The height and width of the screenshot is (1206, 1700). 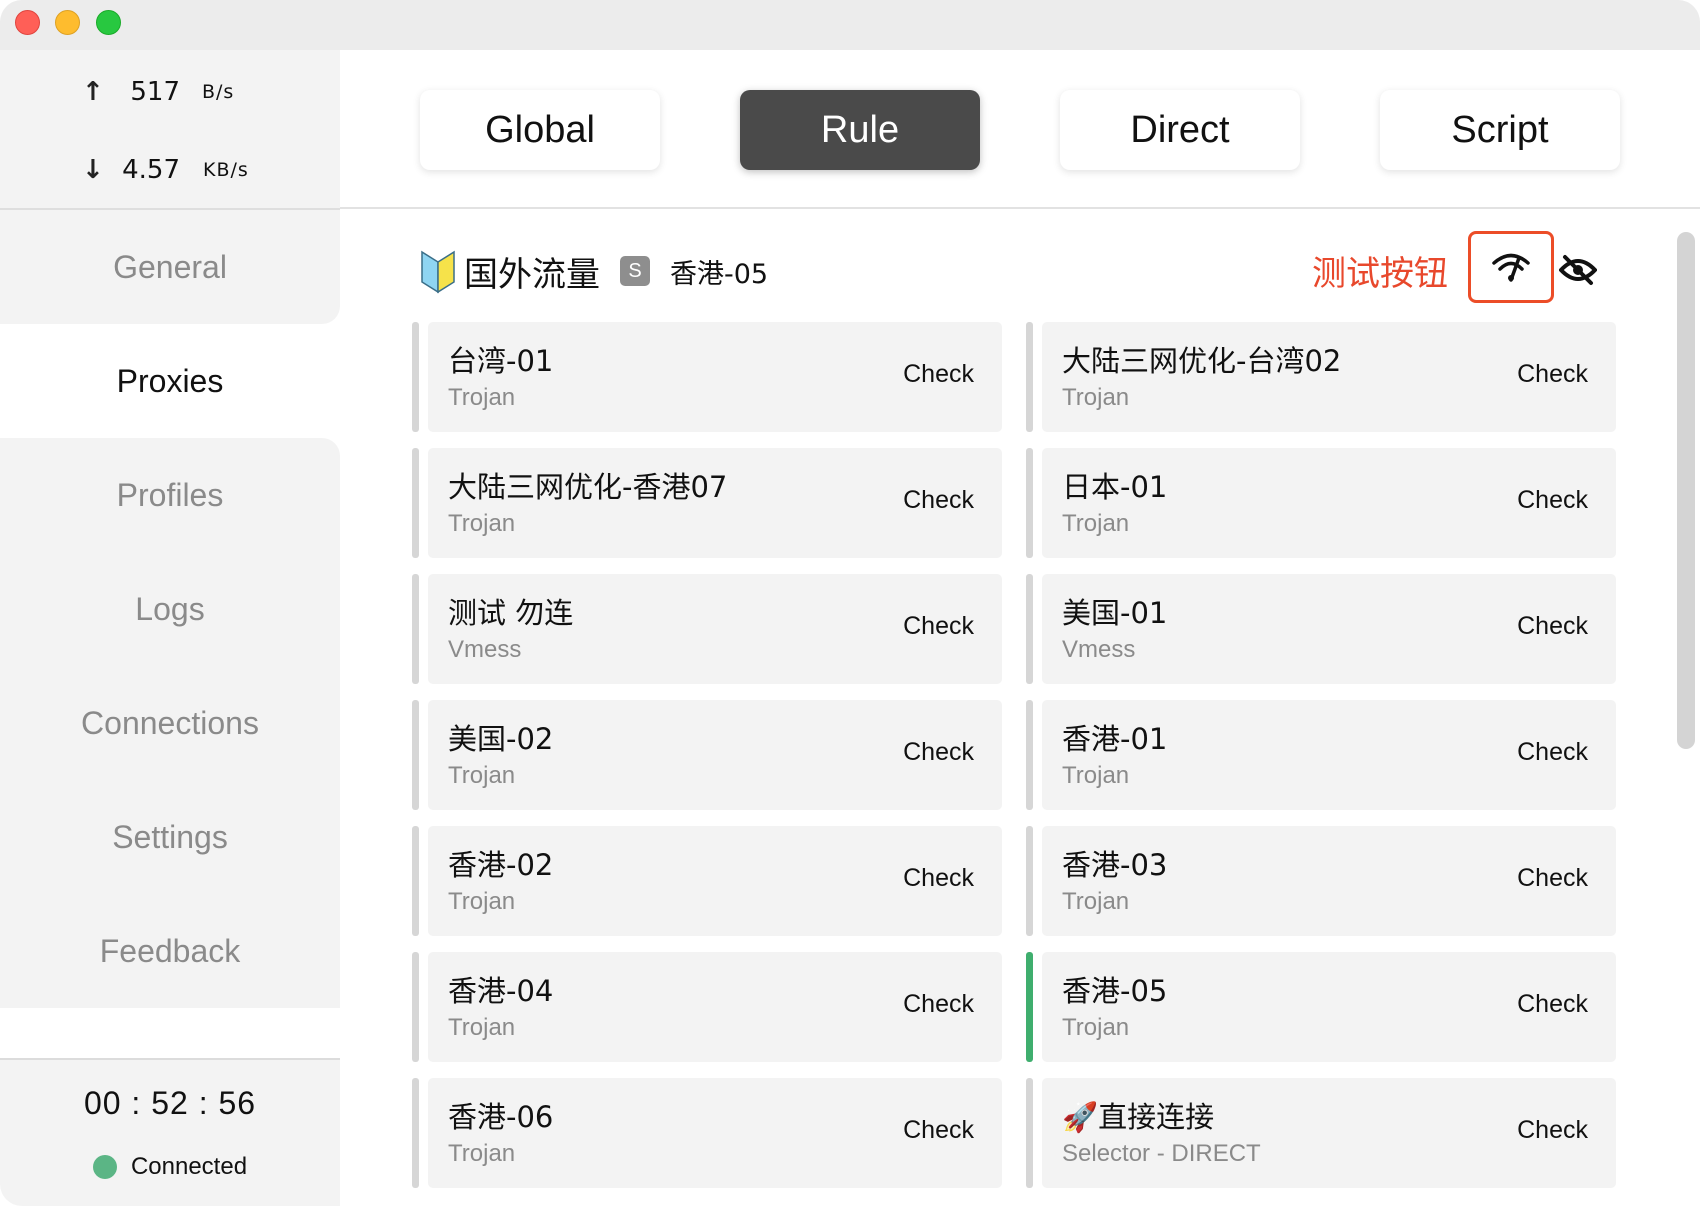 What do you see at coordinates (1180, 130) in the screenshot?
I see `mode-direct-button: Direct` at bounding box center [1180, 130].